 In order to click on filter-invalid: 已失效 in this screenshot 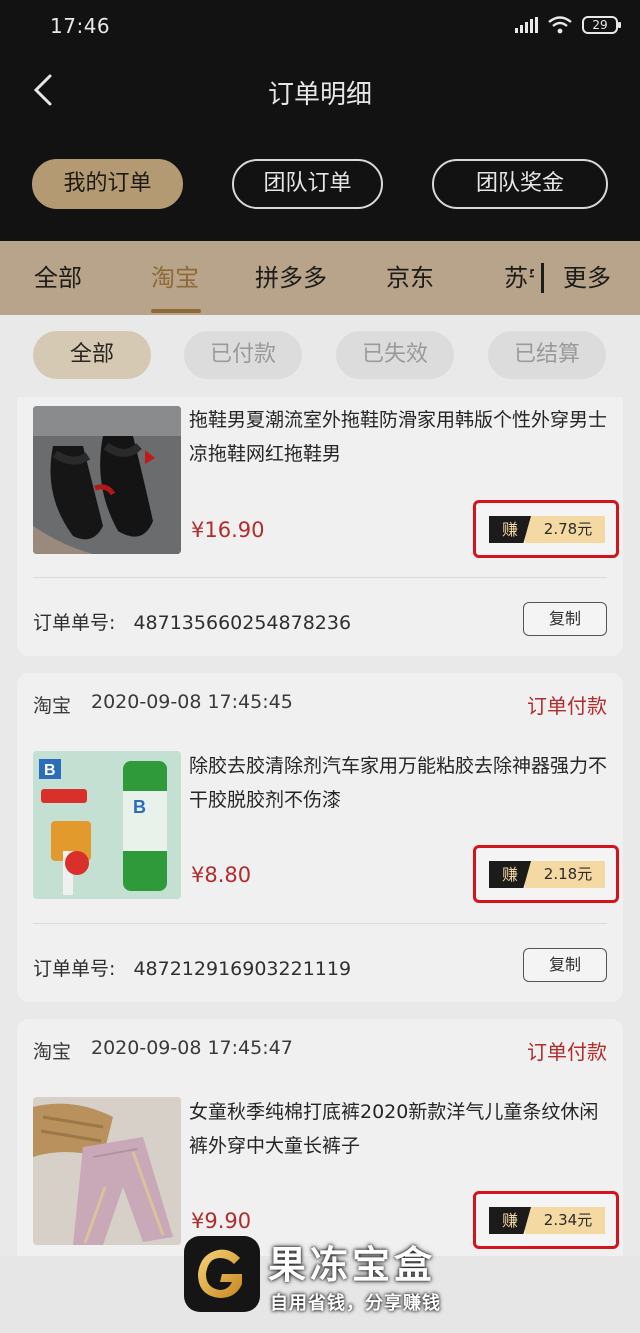, I will do `click(395, 355)`.